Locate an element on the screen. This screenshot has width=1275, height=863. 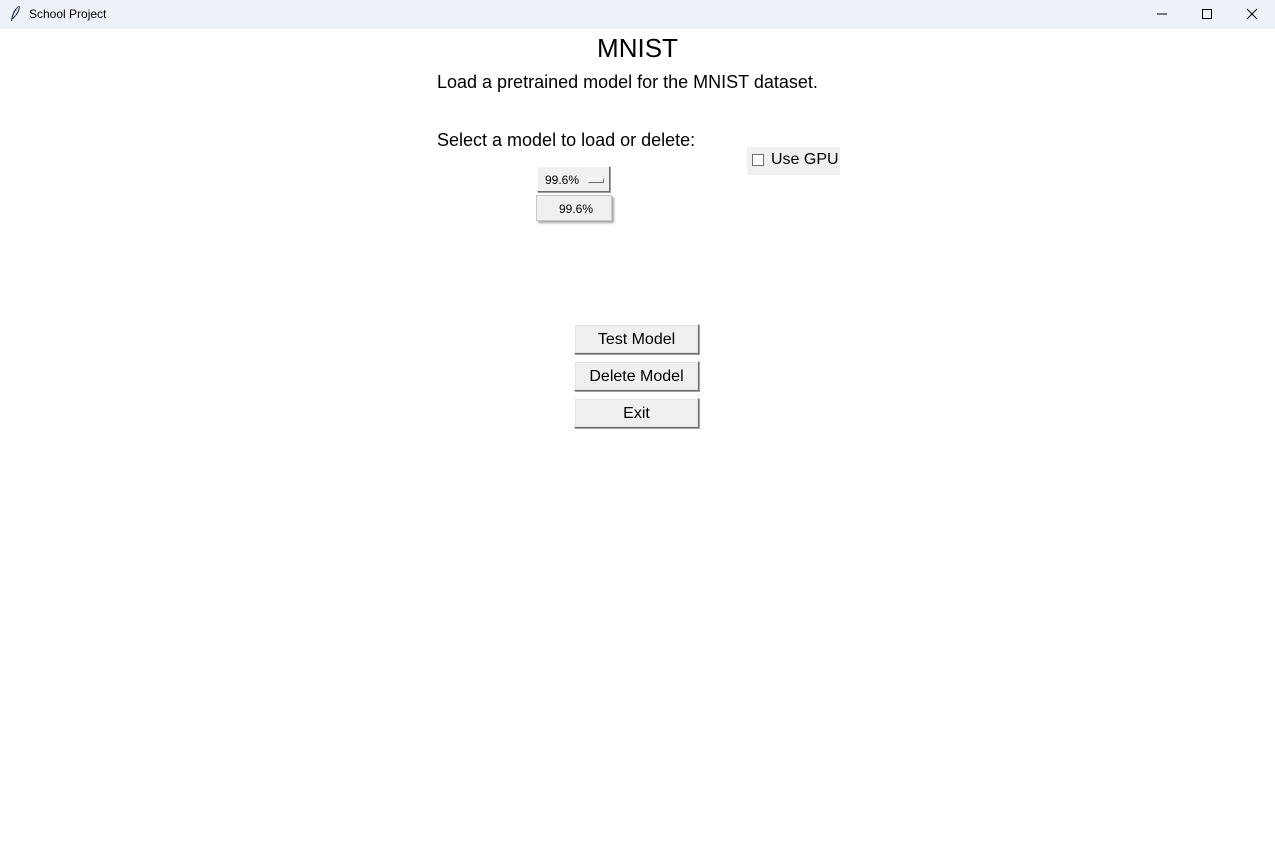
minimize-button is located at coordinates (1162, 14).